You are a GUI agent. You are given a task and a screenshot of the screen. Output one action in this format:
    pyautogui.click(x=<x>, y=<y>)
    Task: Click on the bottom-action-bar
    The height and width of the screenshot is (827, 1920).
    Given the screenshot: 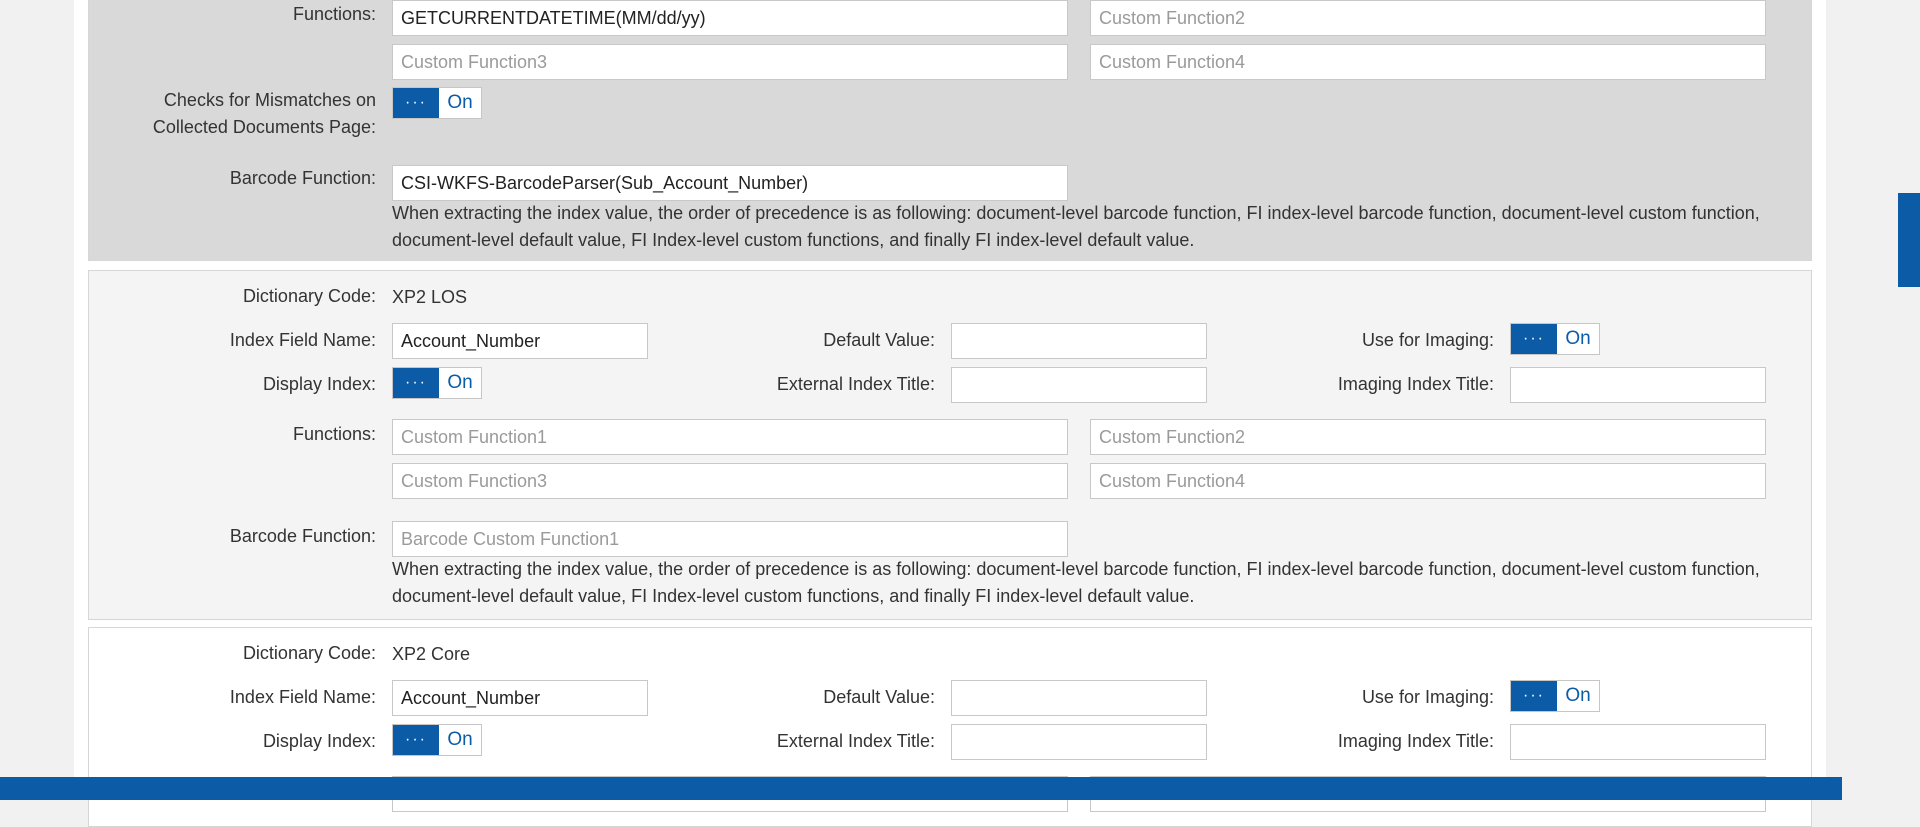 What is the action you would take?
    pyautogui.click(x=921, y=788)
    